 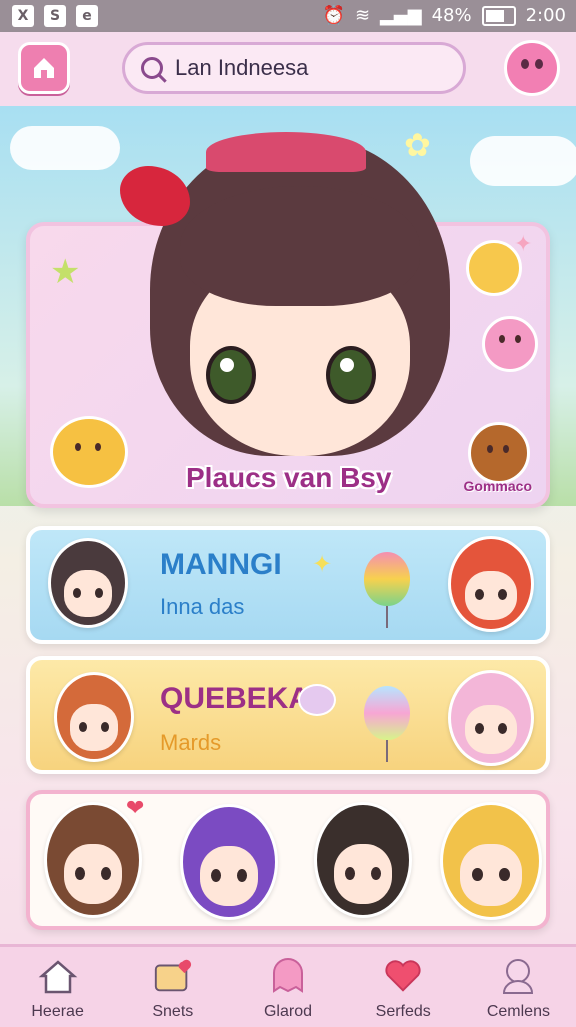 What do you see at coordinates (231, 375) in the screenshot?
I see `character-eye-left` at bounding box center [231, 375].